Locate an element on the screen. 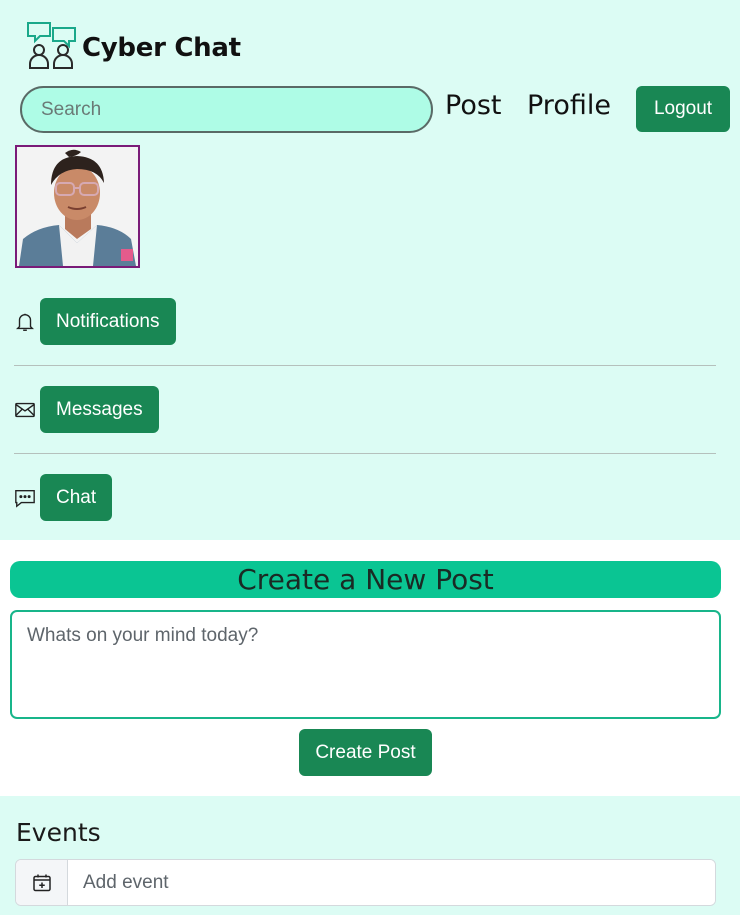 The image size is (740, 915). search-input is located at coordinates (226, 109).